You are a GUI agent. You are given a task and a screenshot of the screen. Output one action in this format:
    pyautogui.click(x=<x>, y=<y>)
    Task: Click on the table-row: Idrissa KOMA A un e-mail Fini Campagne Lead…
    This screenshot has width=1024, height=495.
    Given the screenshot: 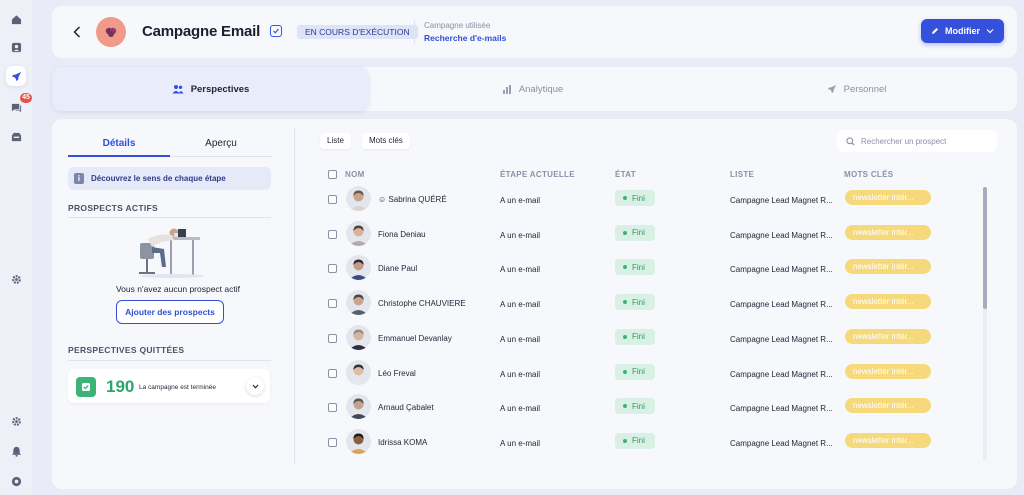 What is the action you would take?
    pyautogui.click(x=650, y=443)
    